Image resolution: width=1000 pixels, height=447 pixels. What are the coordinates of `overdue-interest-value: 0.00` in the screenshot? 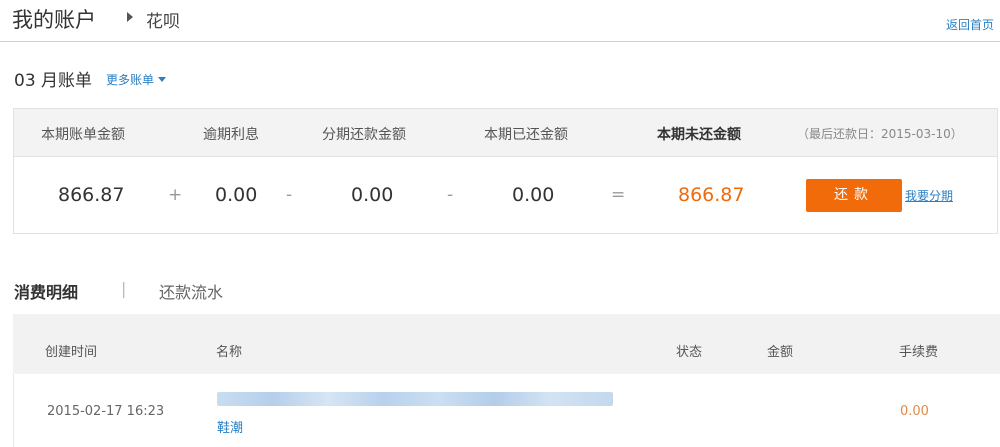 It's located at (236, 195).